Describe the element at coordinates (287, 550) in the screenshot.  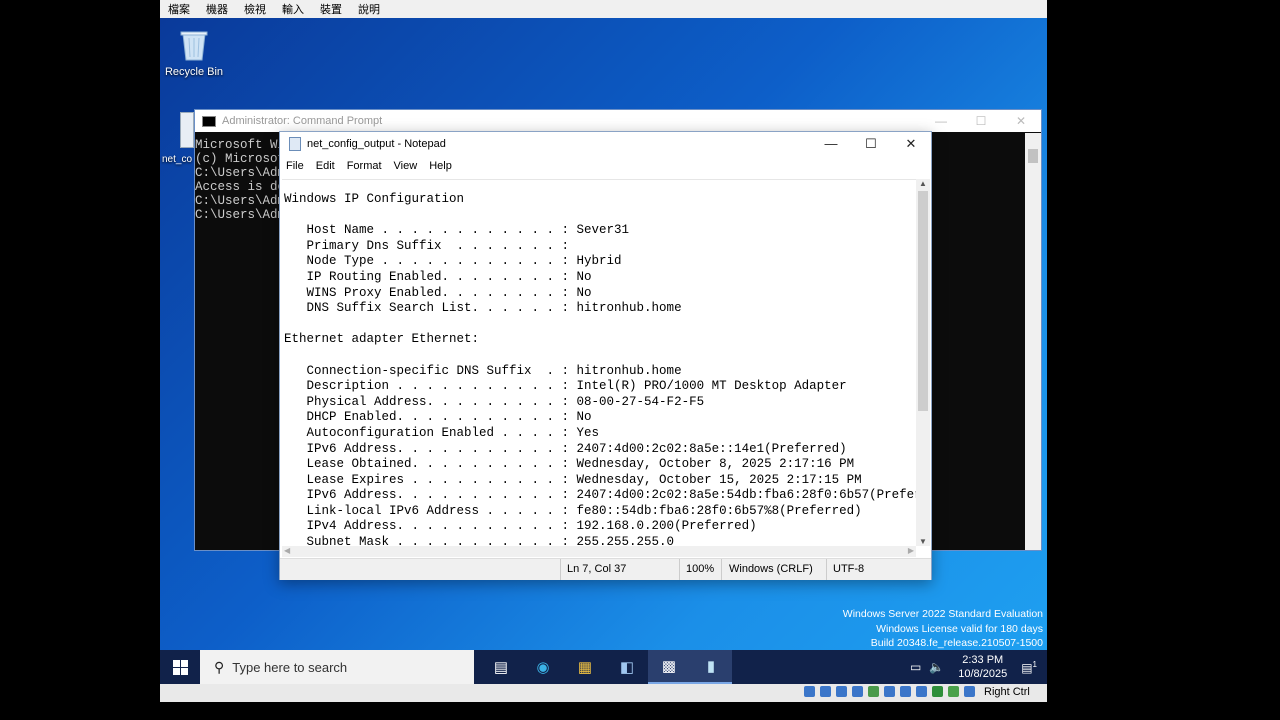
I see `scroll-left-arrow-icon: ◀` at that location.